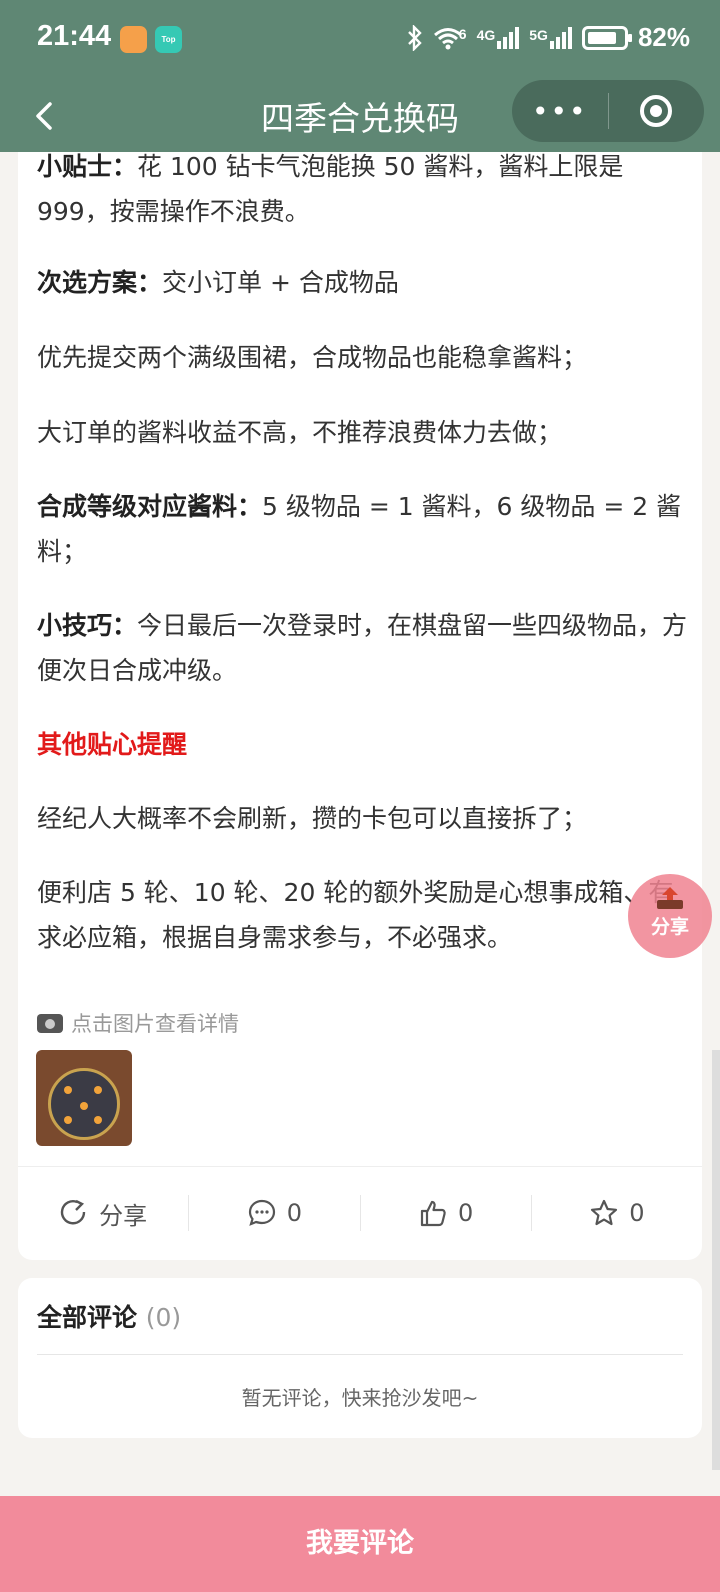 The height and width of the screenshot is (1592, 720). I want to click on favorite-count: 0, so click(637, 1213).